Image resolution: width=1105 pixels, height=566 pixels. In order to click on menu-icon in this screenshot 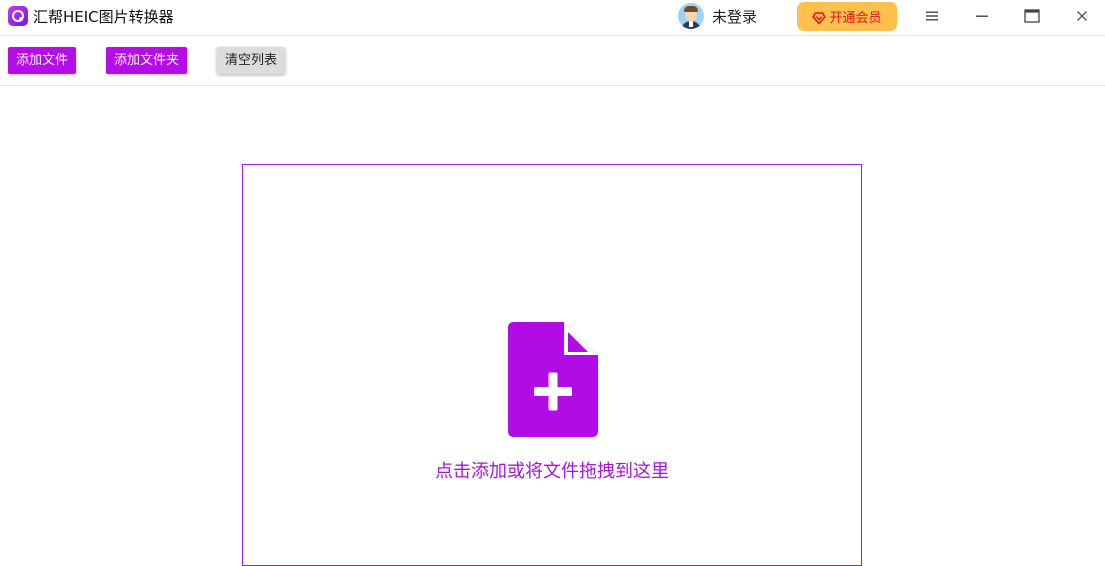, I will do `click(932, 16)`.